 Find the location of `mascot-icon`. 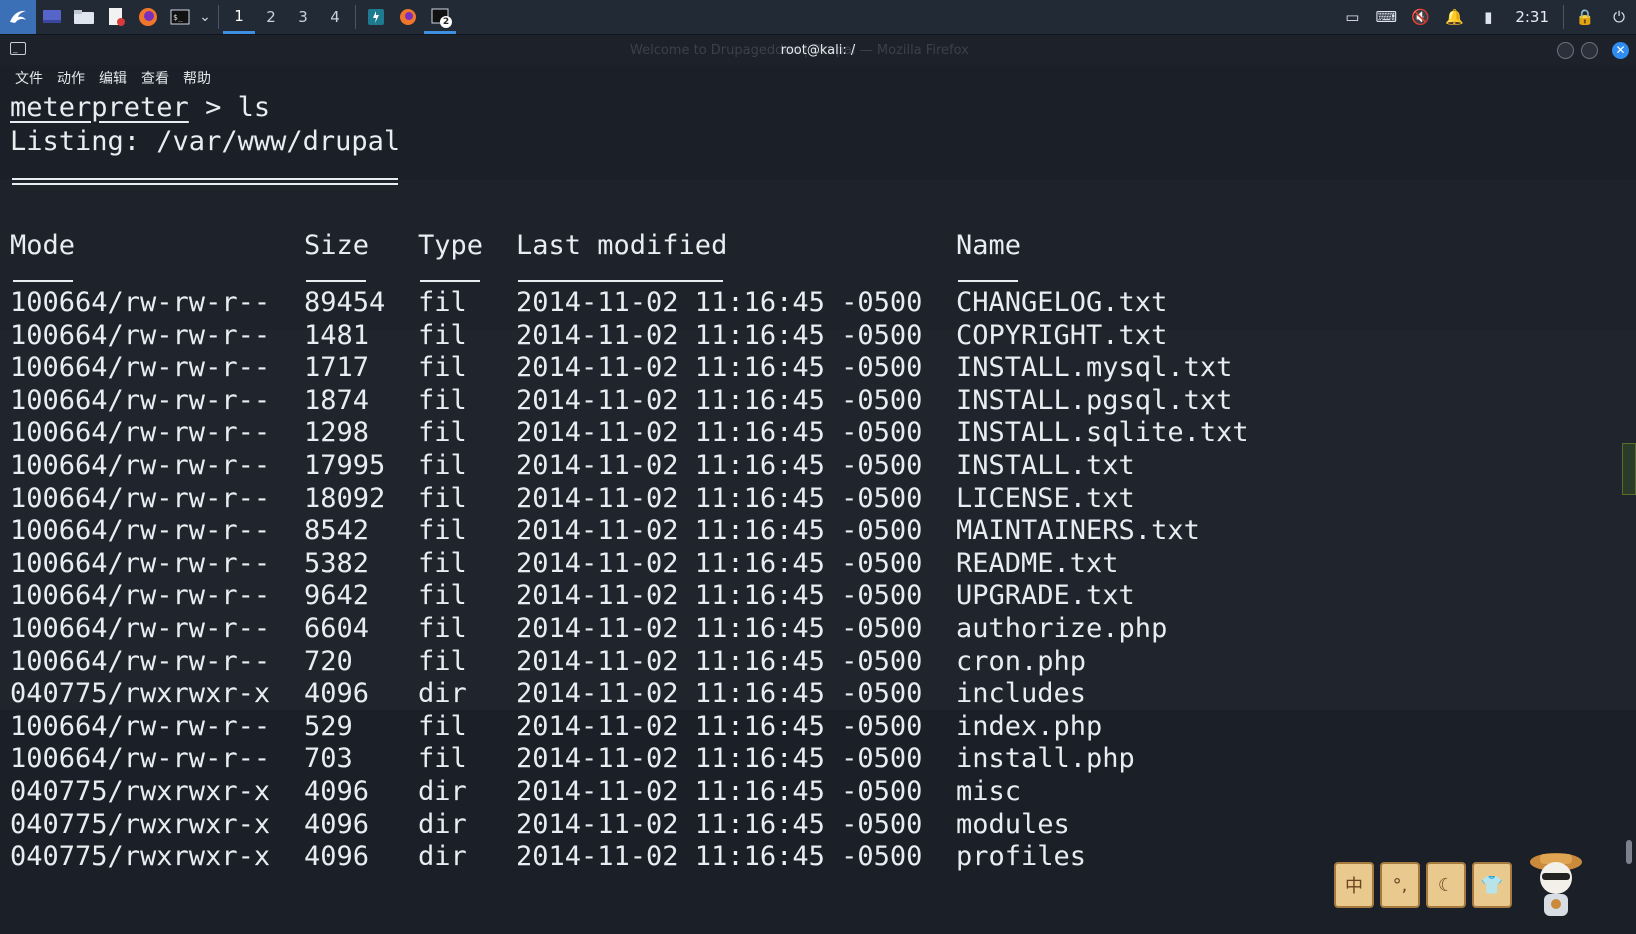

mascot-icon is located at coordinates (1556, 884).